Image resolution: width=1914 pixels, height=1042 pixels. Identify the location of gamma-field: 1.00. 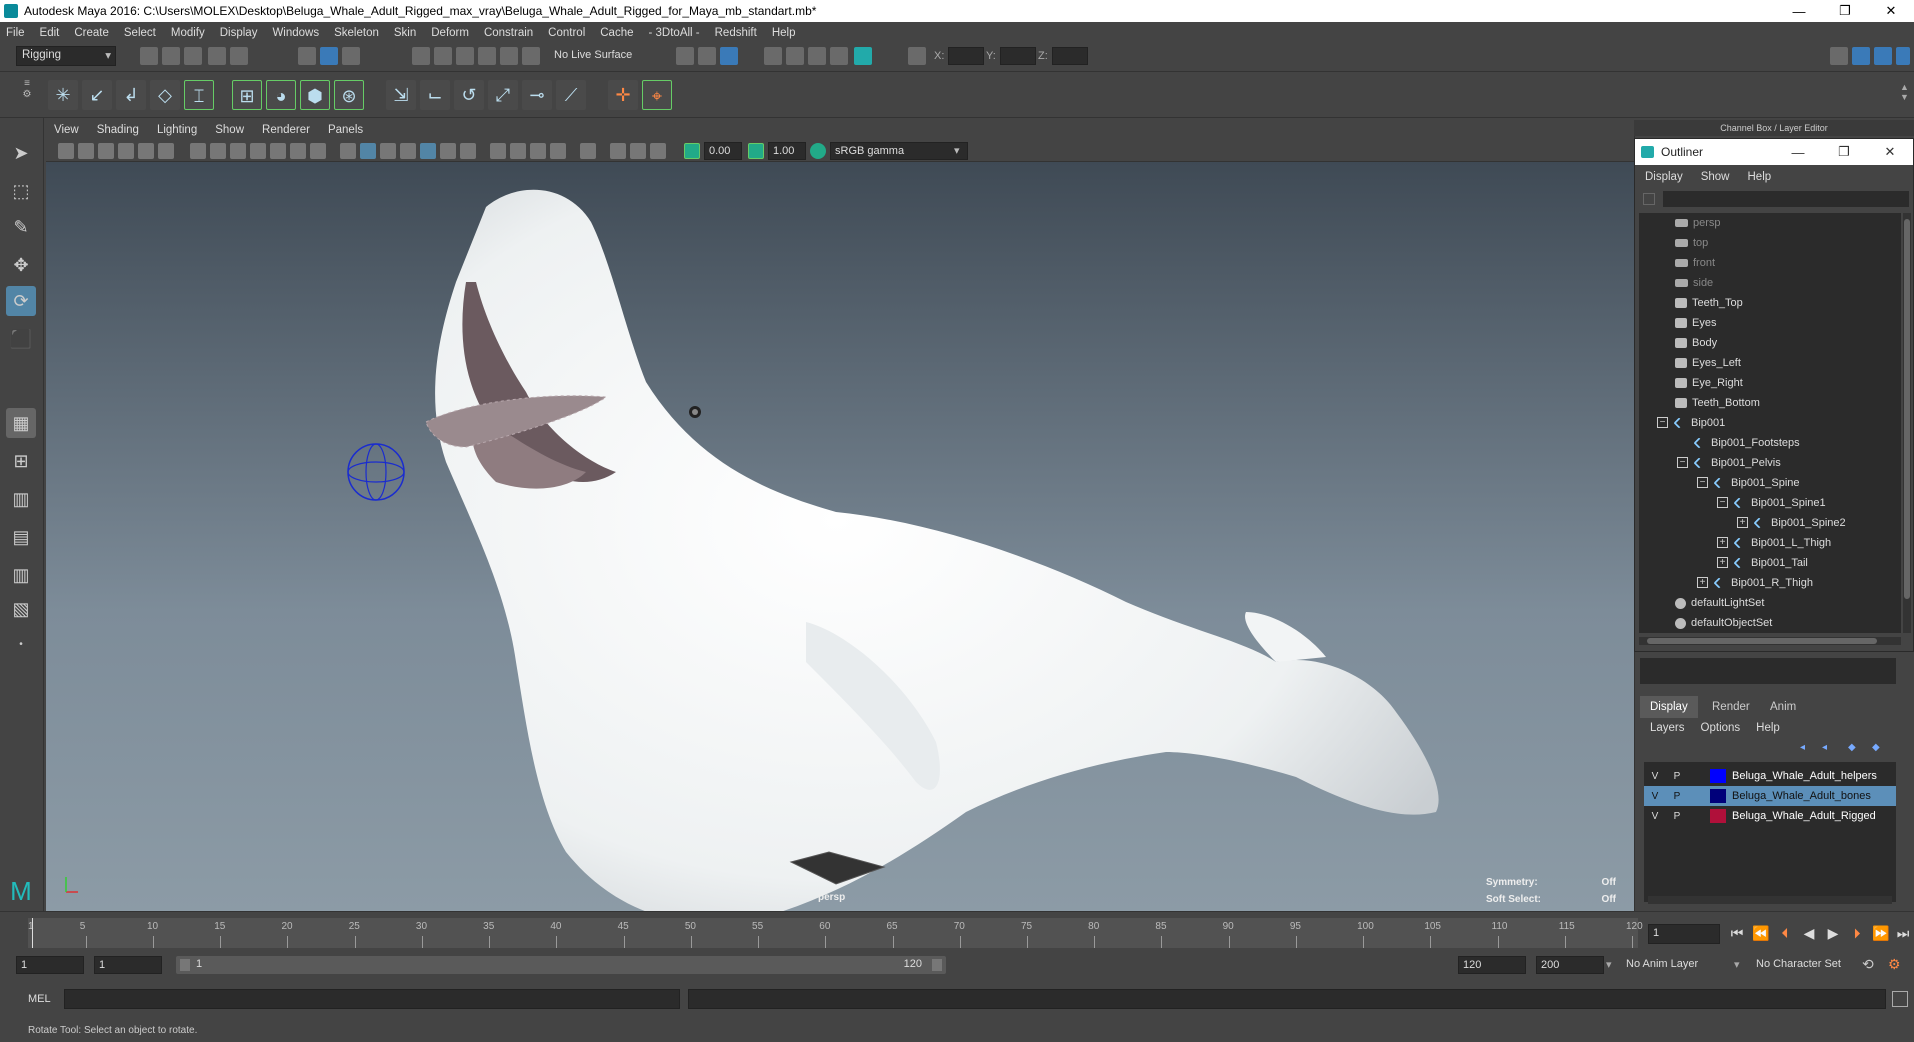
(787, 151).